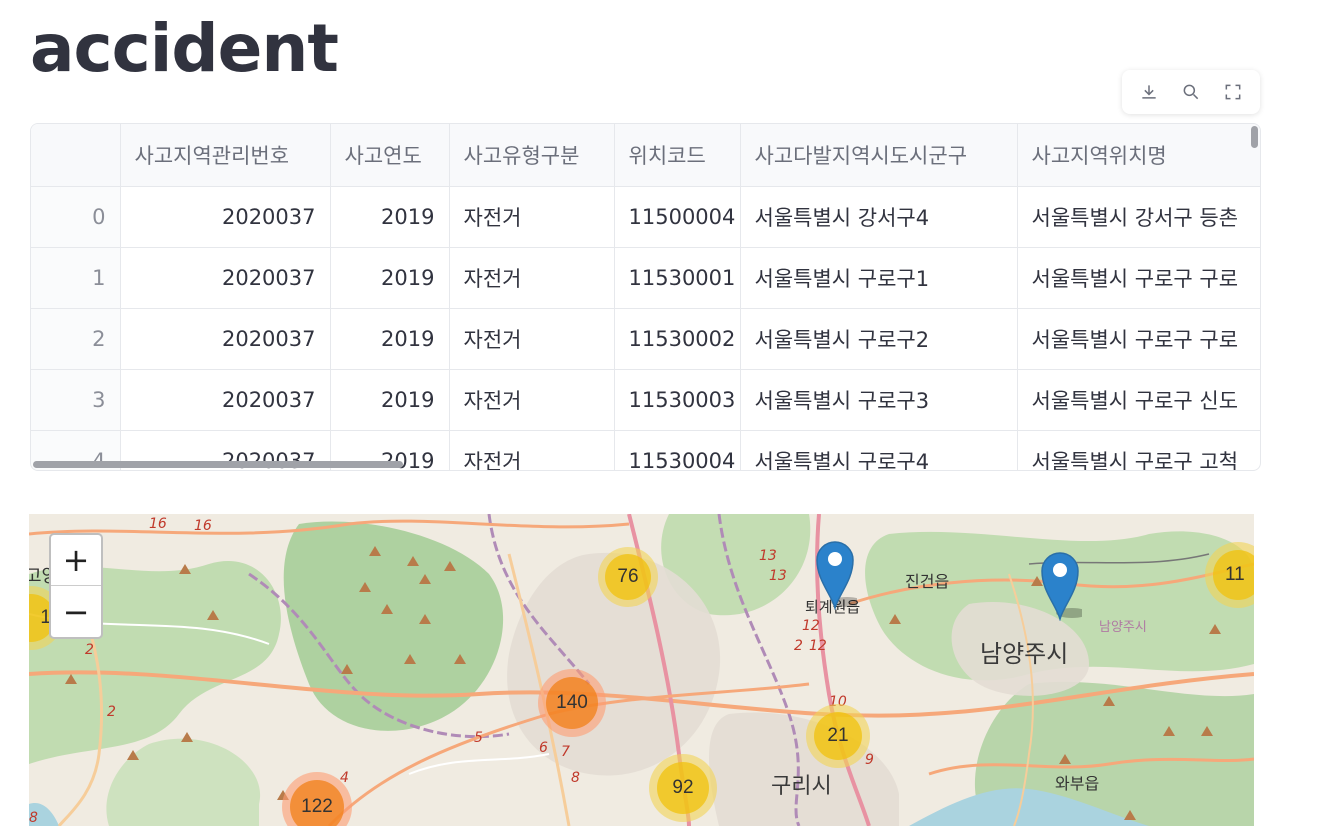  I want to click on marker-cluster: 140, so click(572, 703).